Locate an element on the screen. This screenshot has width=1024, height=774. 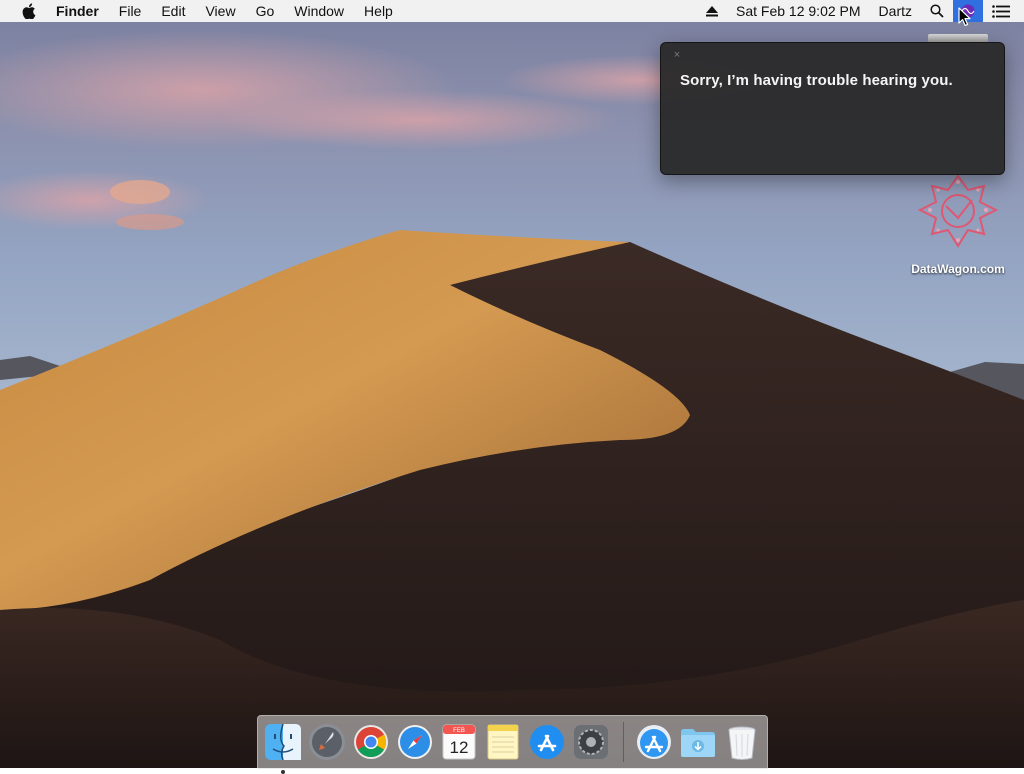
menu-help: Help is located at coordinates (378, 11).